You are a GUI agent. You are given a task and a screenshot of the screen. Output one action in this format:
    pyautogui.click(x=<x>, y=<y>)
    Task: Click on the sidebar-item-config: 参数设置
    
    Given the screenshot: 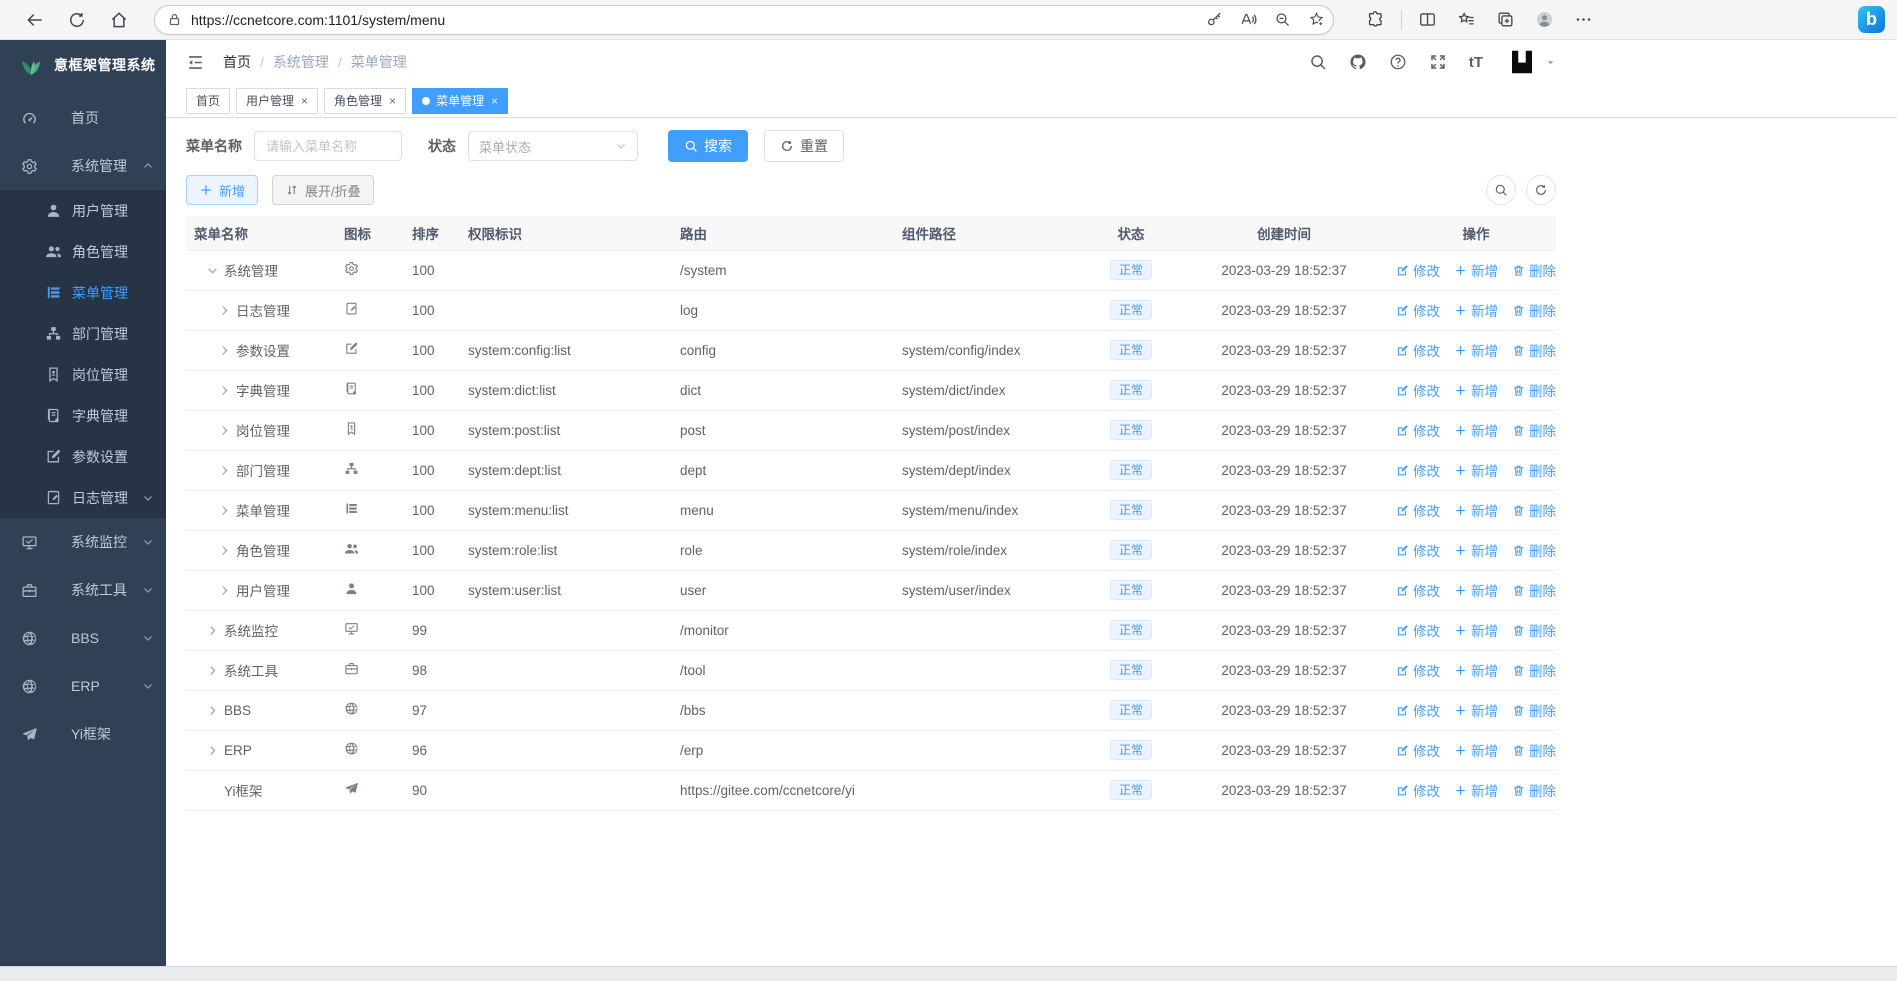 What is the action you would take?
    pyautogui.click(x=83, y=456)
    